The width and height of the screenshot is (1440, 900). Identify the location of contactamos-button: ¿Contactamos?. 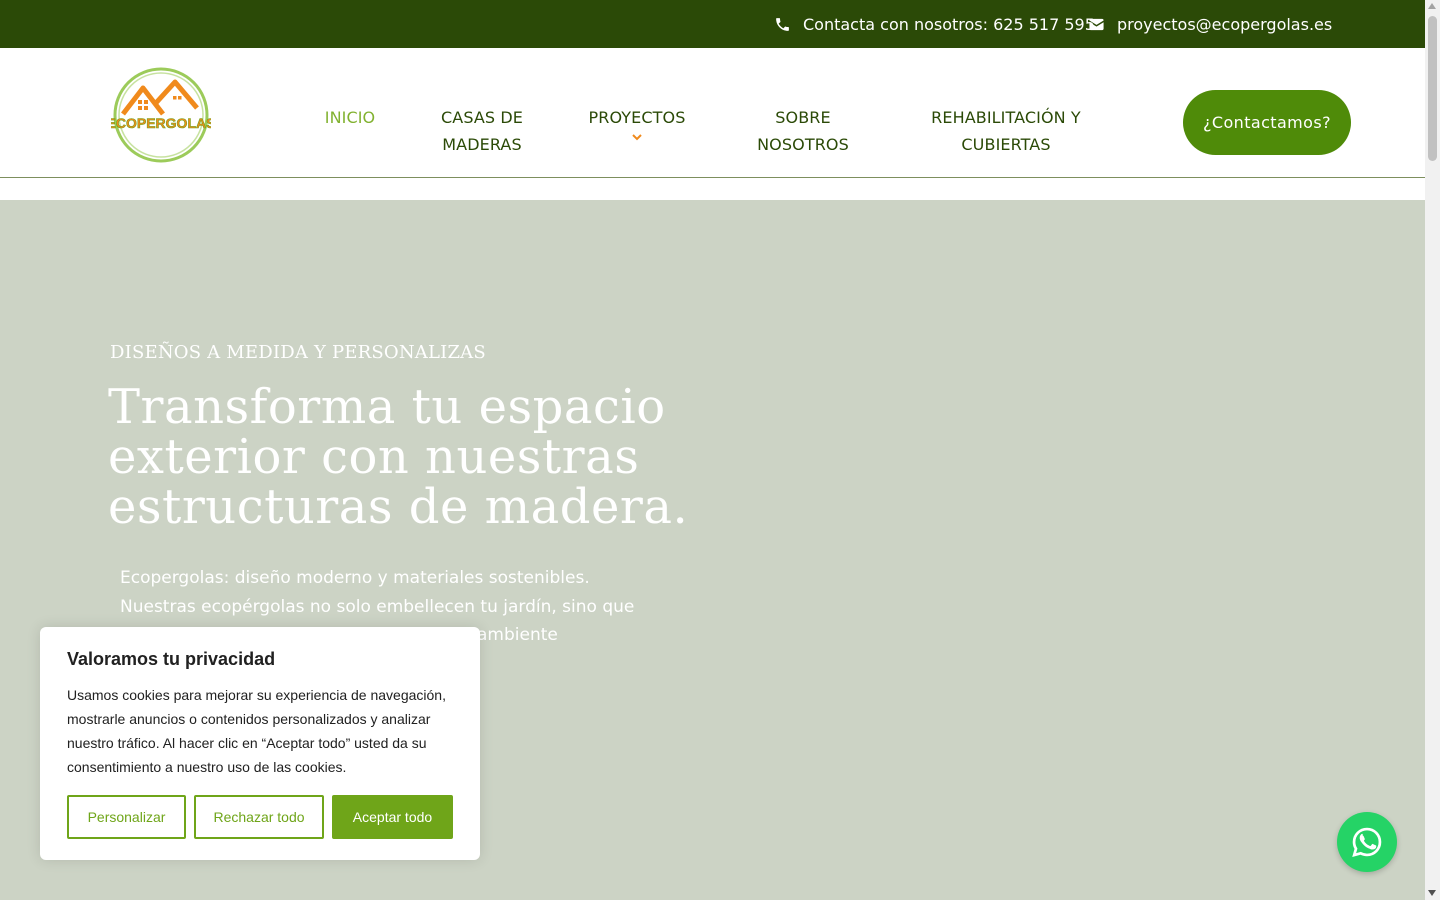
(1267, 122).